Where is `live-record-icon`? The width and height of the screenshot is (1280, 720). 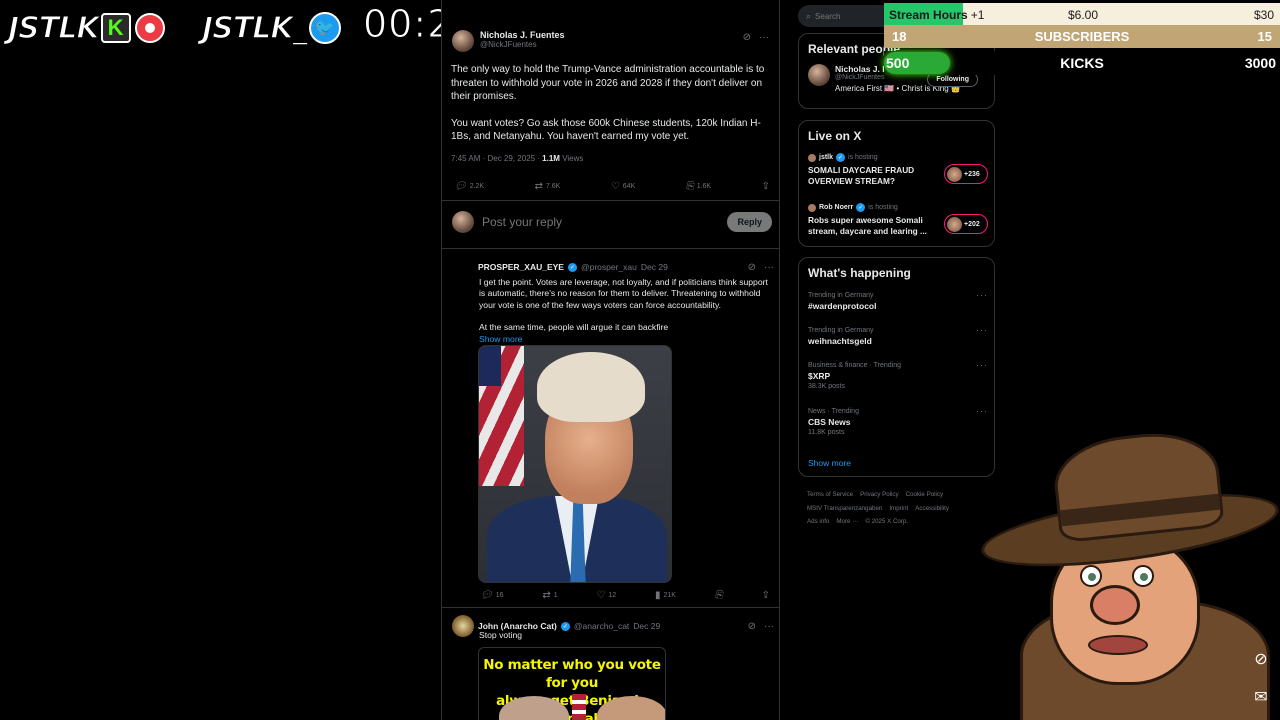
live-record-icon is located at coordinates (149, 28).